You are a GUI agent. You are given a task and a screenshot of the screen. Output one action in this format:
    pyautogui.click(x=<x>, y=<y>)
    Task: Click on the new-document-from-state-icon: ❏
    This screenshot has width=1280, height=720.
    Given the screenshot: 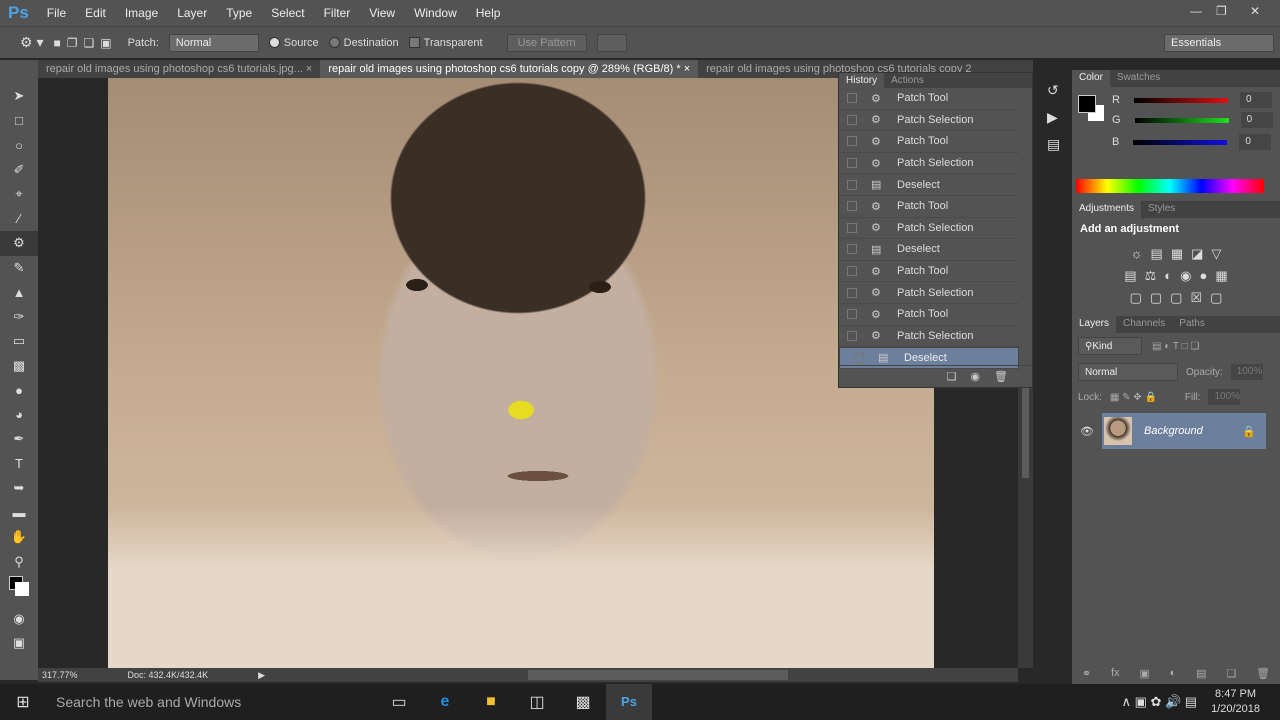 What is the action you would take?
    pyautogui.click(x=952, y=376)
    